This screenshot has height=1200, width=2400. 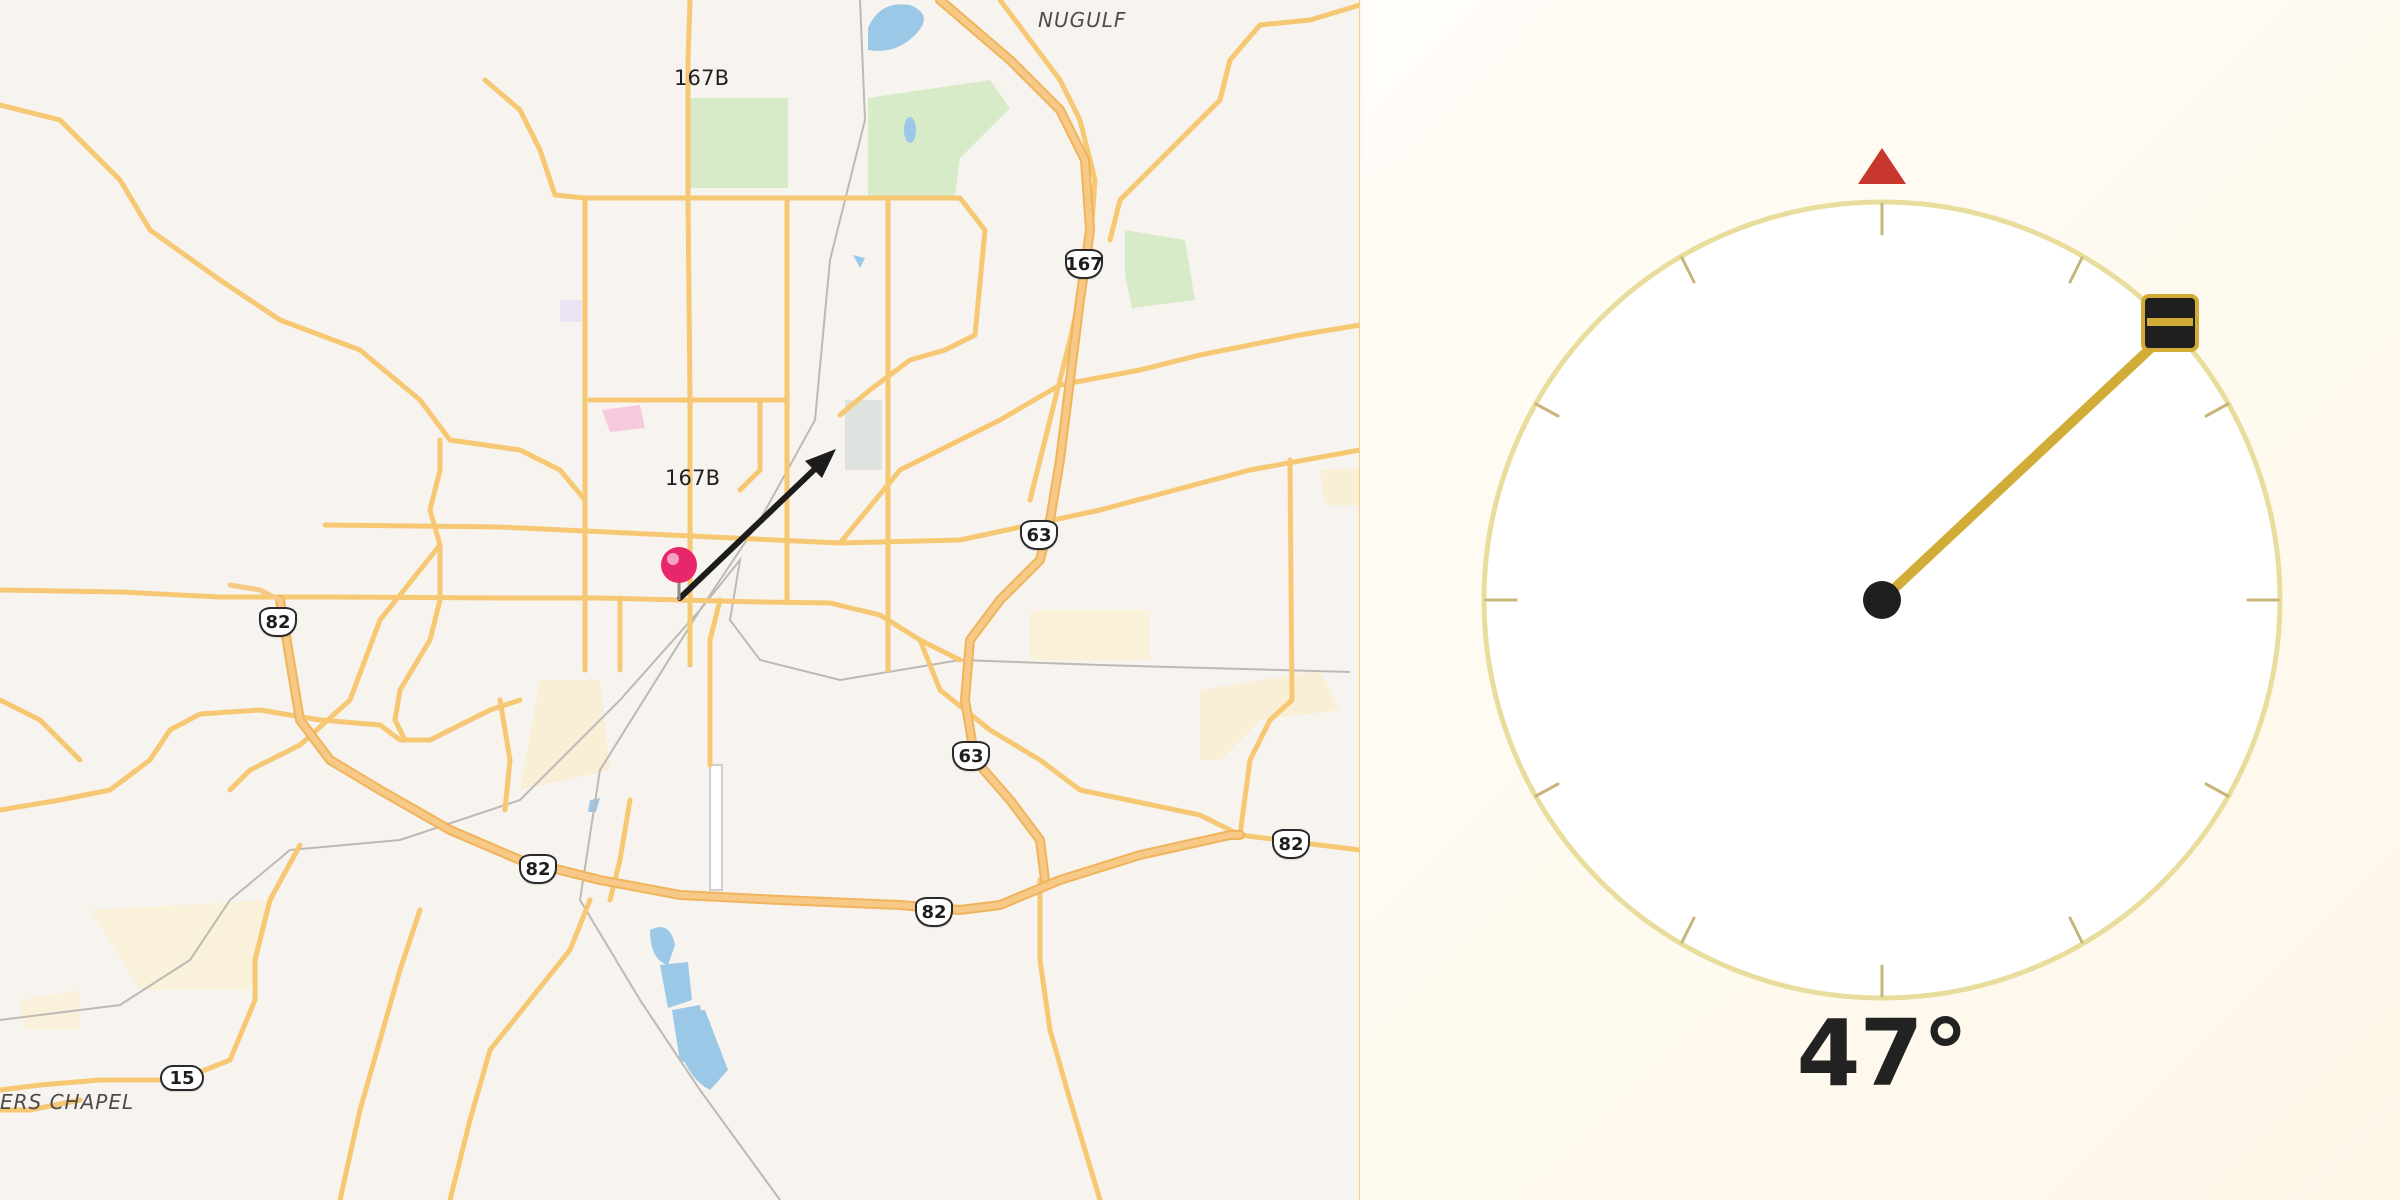 What do you see at coordinates (1882, 166) in the screenshot?
I see `north-triangle-icon` at bounding box center [1882, 166].